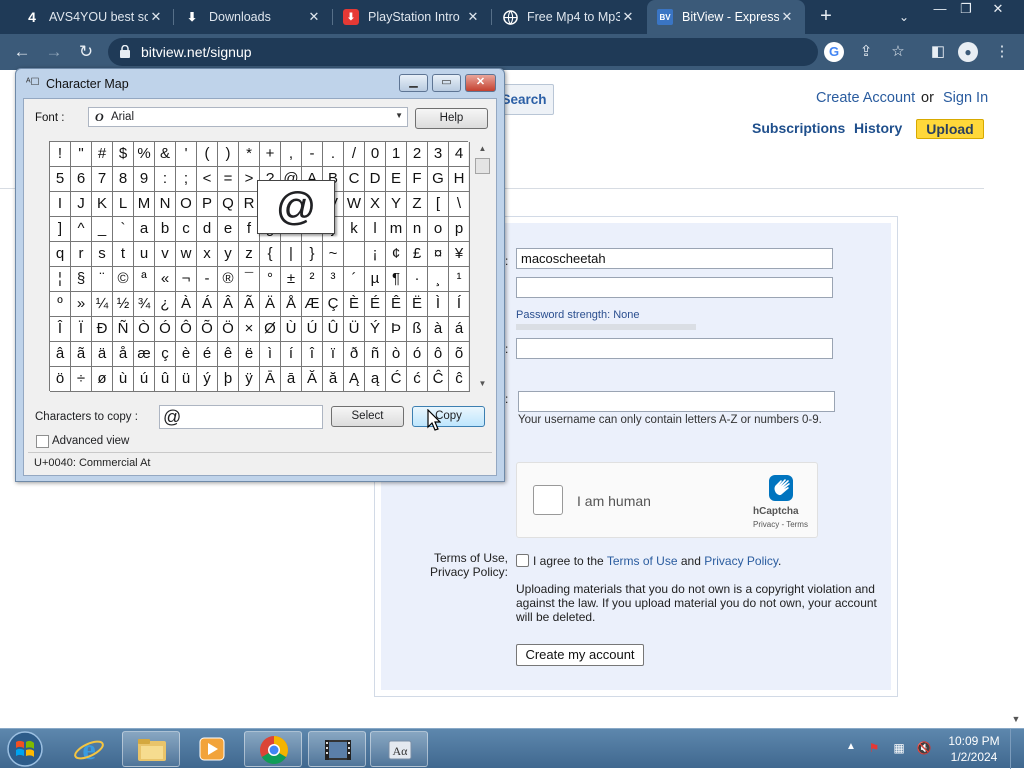 This screenshot has height=771, width=1024. What do you see at coordinates (60, 204) in the screenshot?
I see `char-cell: I` at bounding box center [60, 204].